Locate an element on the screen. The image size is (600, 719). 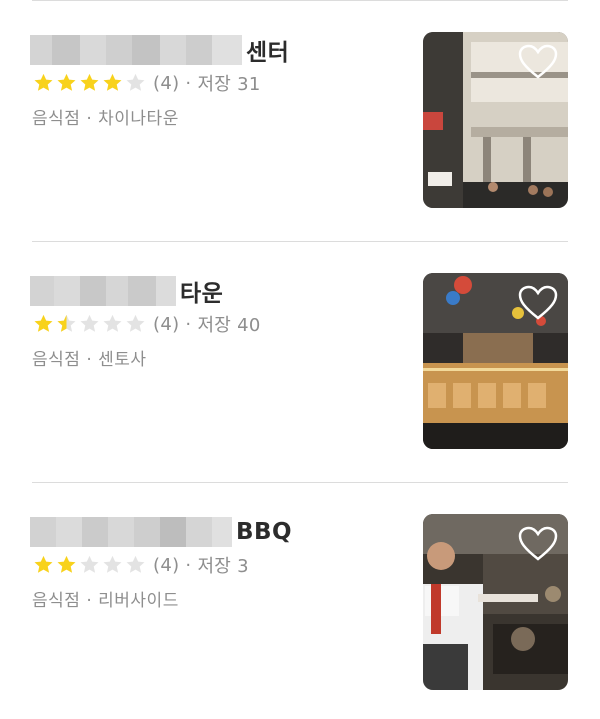
listing-title-suffix: 타운 is located at coordinates (202, 294).